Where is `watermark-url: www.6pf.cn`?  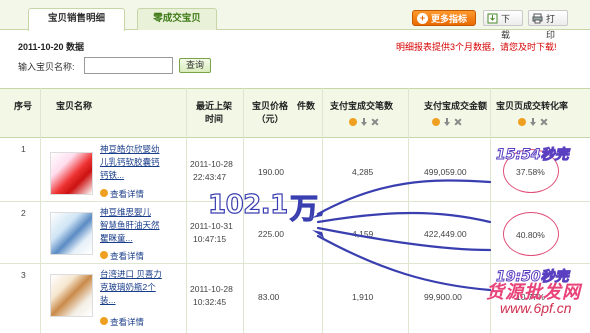
watermark-url: www.6pf.cn is located at coordinates (536, 308).